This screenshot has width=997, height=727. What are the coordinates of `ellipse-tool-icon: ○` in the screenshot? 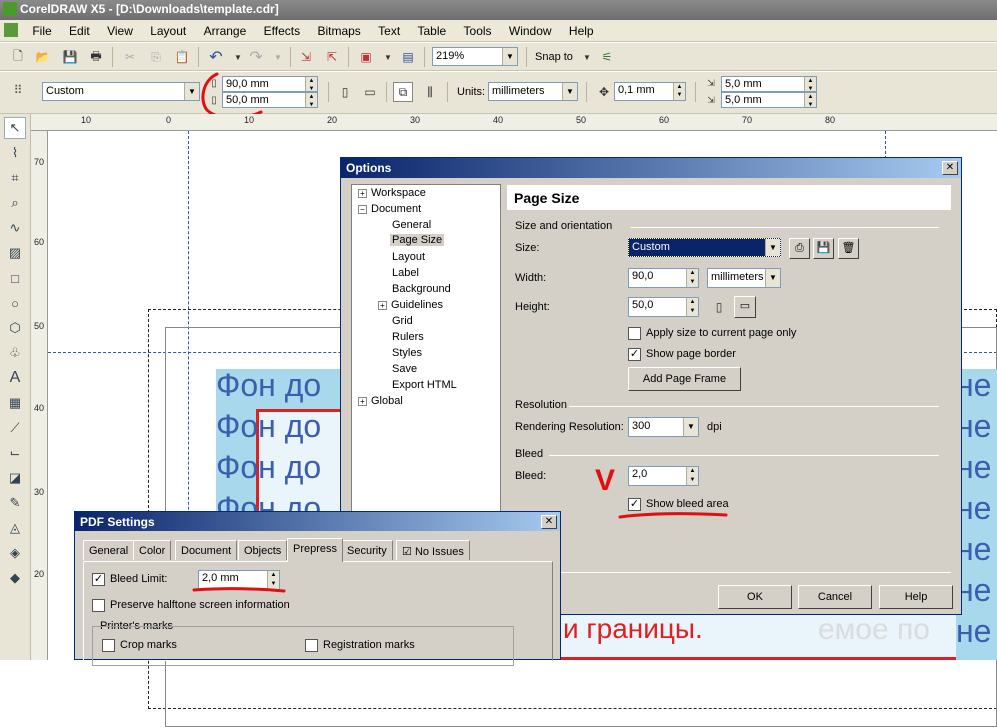 It's located at (15, 303).